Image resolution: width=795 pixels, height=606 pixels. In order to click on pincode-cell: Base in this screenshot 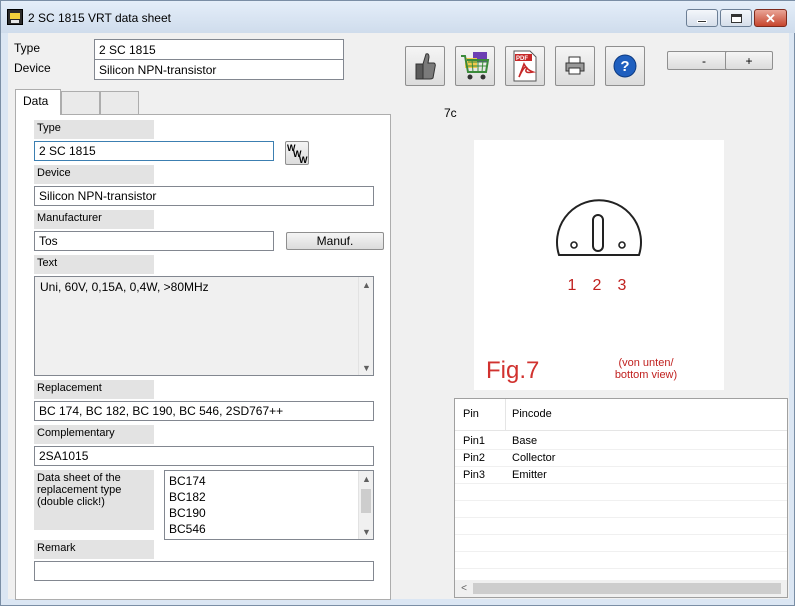, I will do `click(525, 441)`.